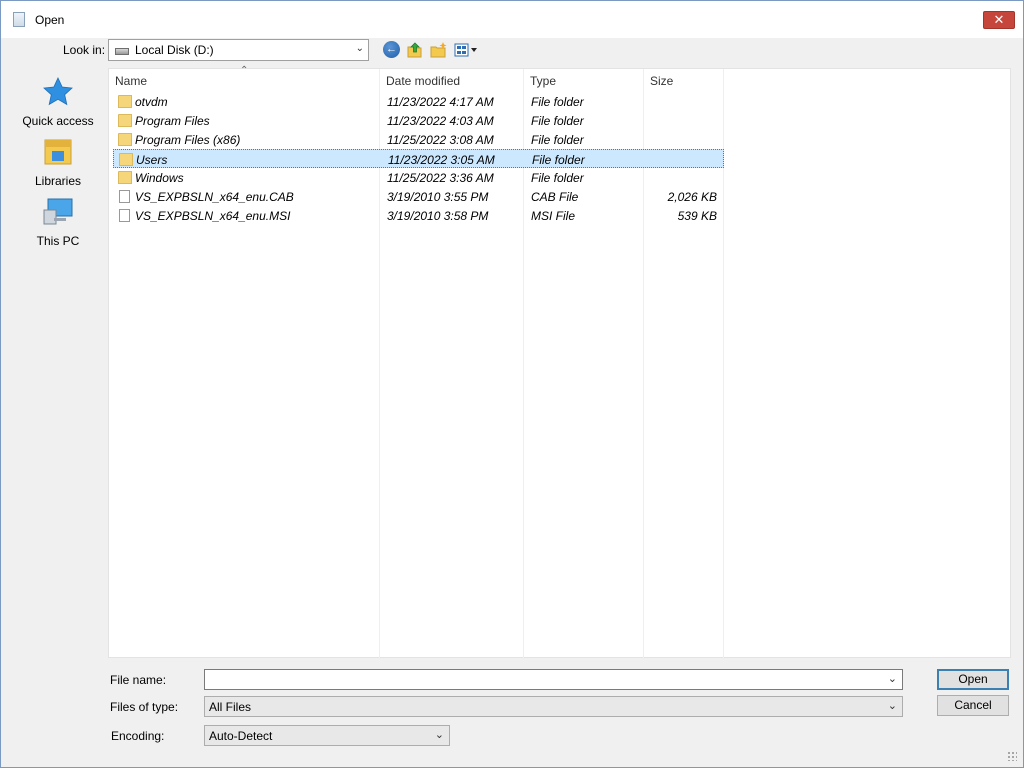 The image size is (1024, 768). I want to click on close-button: ✕, so click(999, 20).